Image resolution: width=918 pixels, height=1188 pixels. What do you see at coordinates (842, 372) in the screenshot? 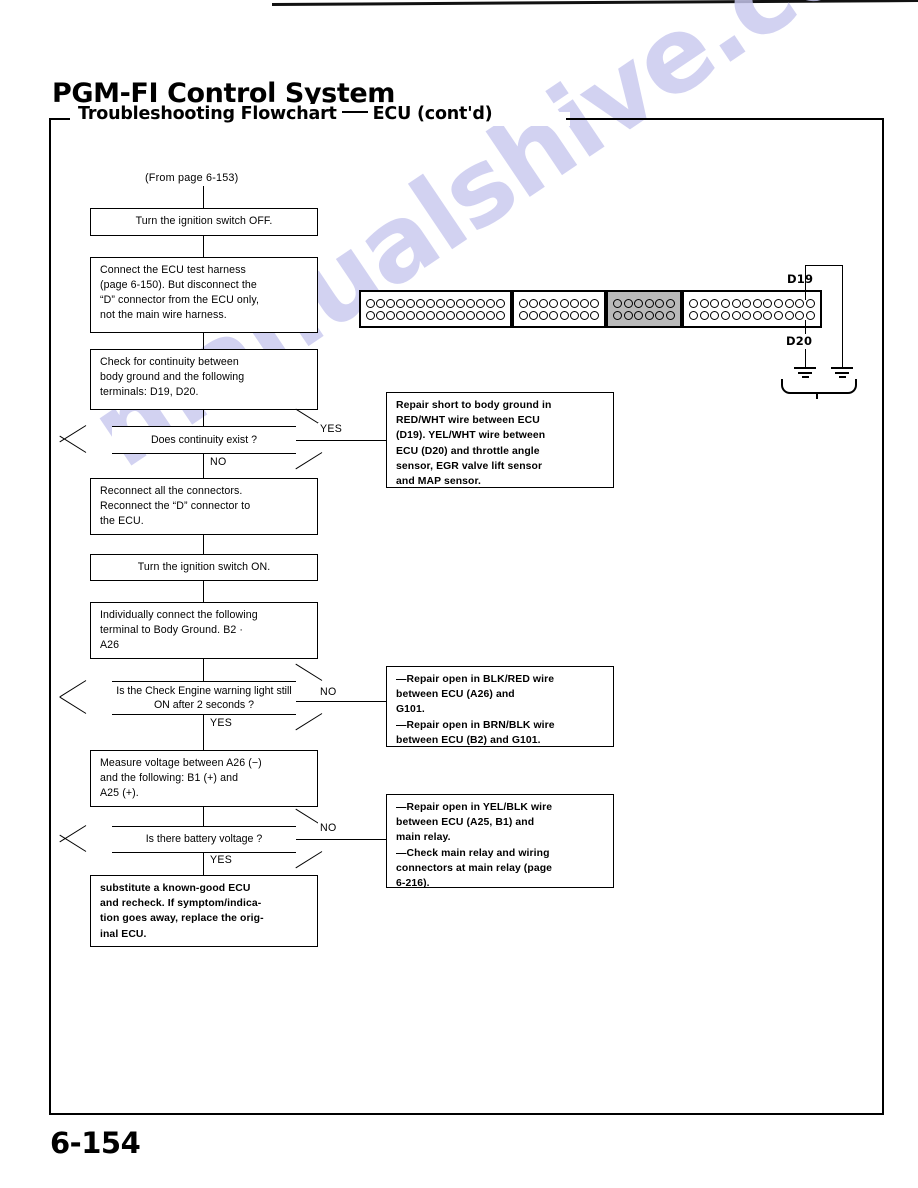
I see `ground-symbol-right` at bounding box center [842, 372].